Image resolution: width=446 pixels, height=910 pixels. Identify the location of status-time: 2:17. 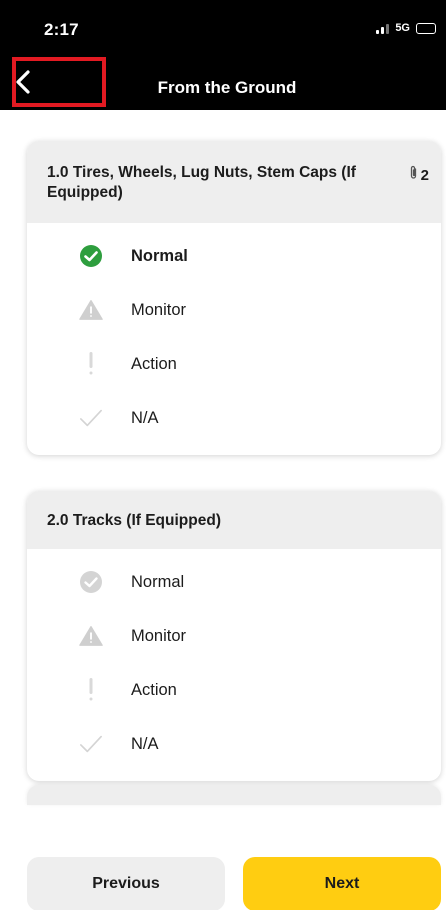
(61, 29).